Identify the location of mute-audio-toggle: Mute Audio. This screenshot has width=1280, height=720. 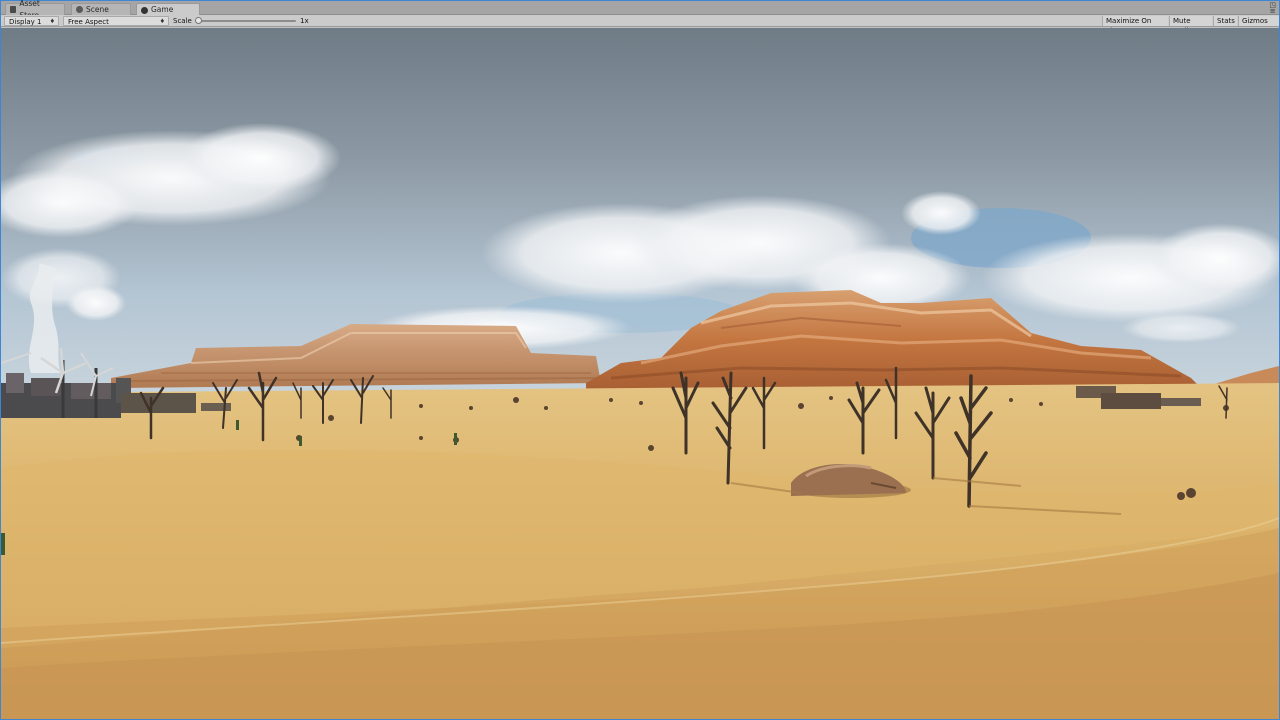
(1190, 25).